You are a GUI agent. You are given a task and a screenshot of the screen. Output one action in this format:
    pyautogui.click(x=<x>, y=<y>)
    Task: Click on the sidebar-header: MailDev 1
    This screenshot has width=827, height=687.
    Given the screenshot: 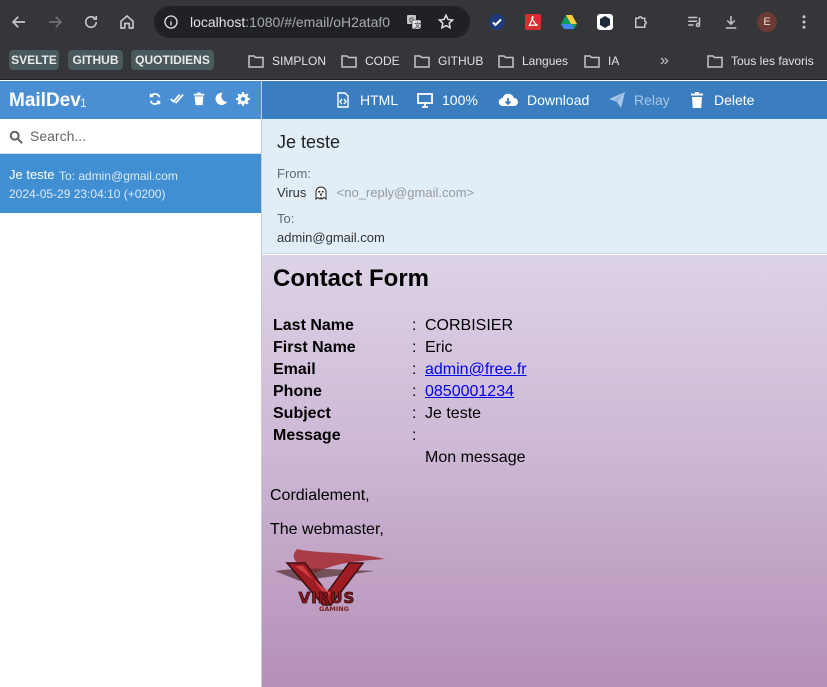 What is the action you would take?
    pyautogui.click(x=130, y=100)
    